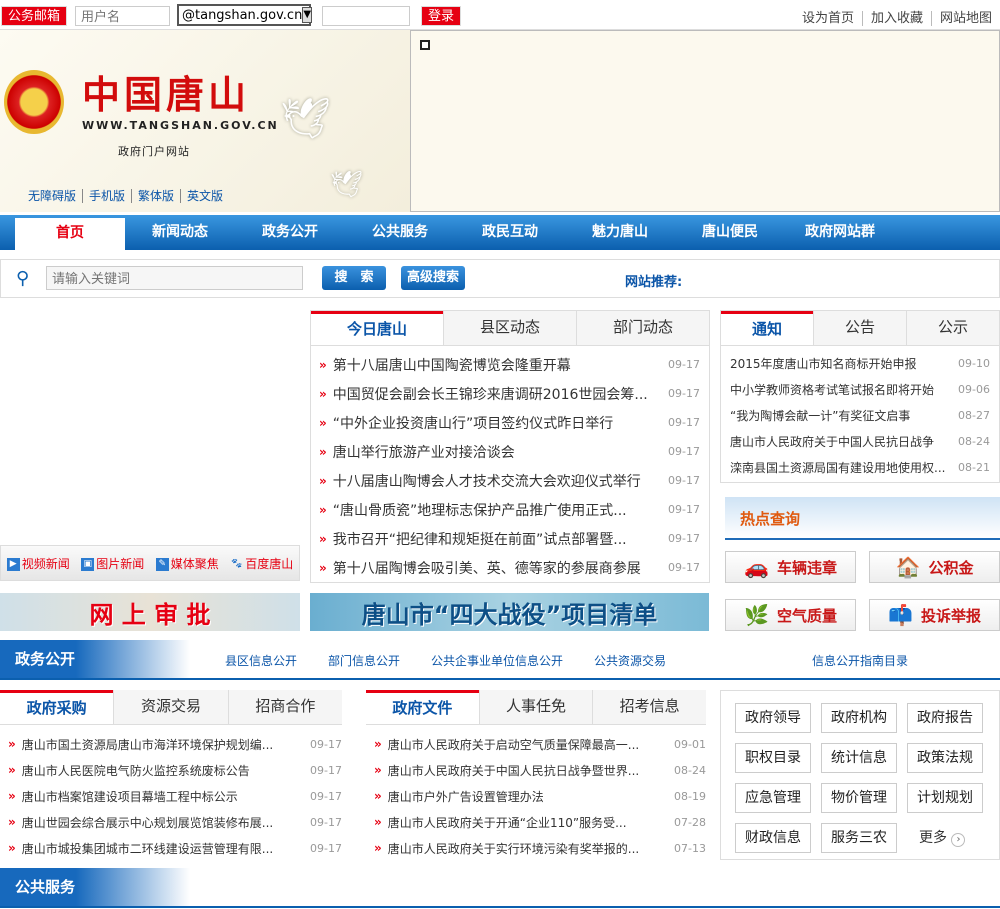 Image resolution: width=1000 pixels, height=909 pixels. I want to click on list-item: 中小学教师资格考试笔试报名即将开始 09-06, so click(860, 389).